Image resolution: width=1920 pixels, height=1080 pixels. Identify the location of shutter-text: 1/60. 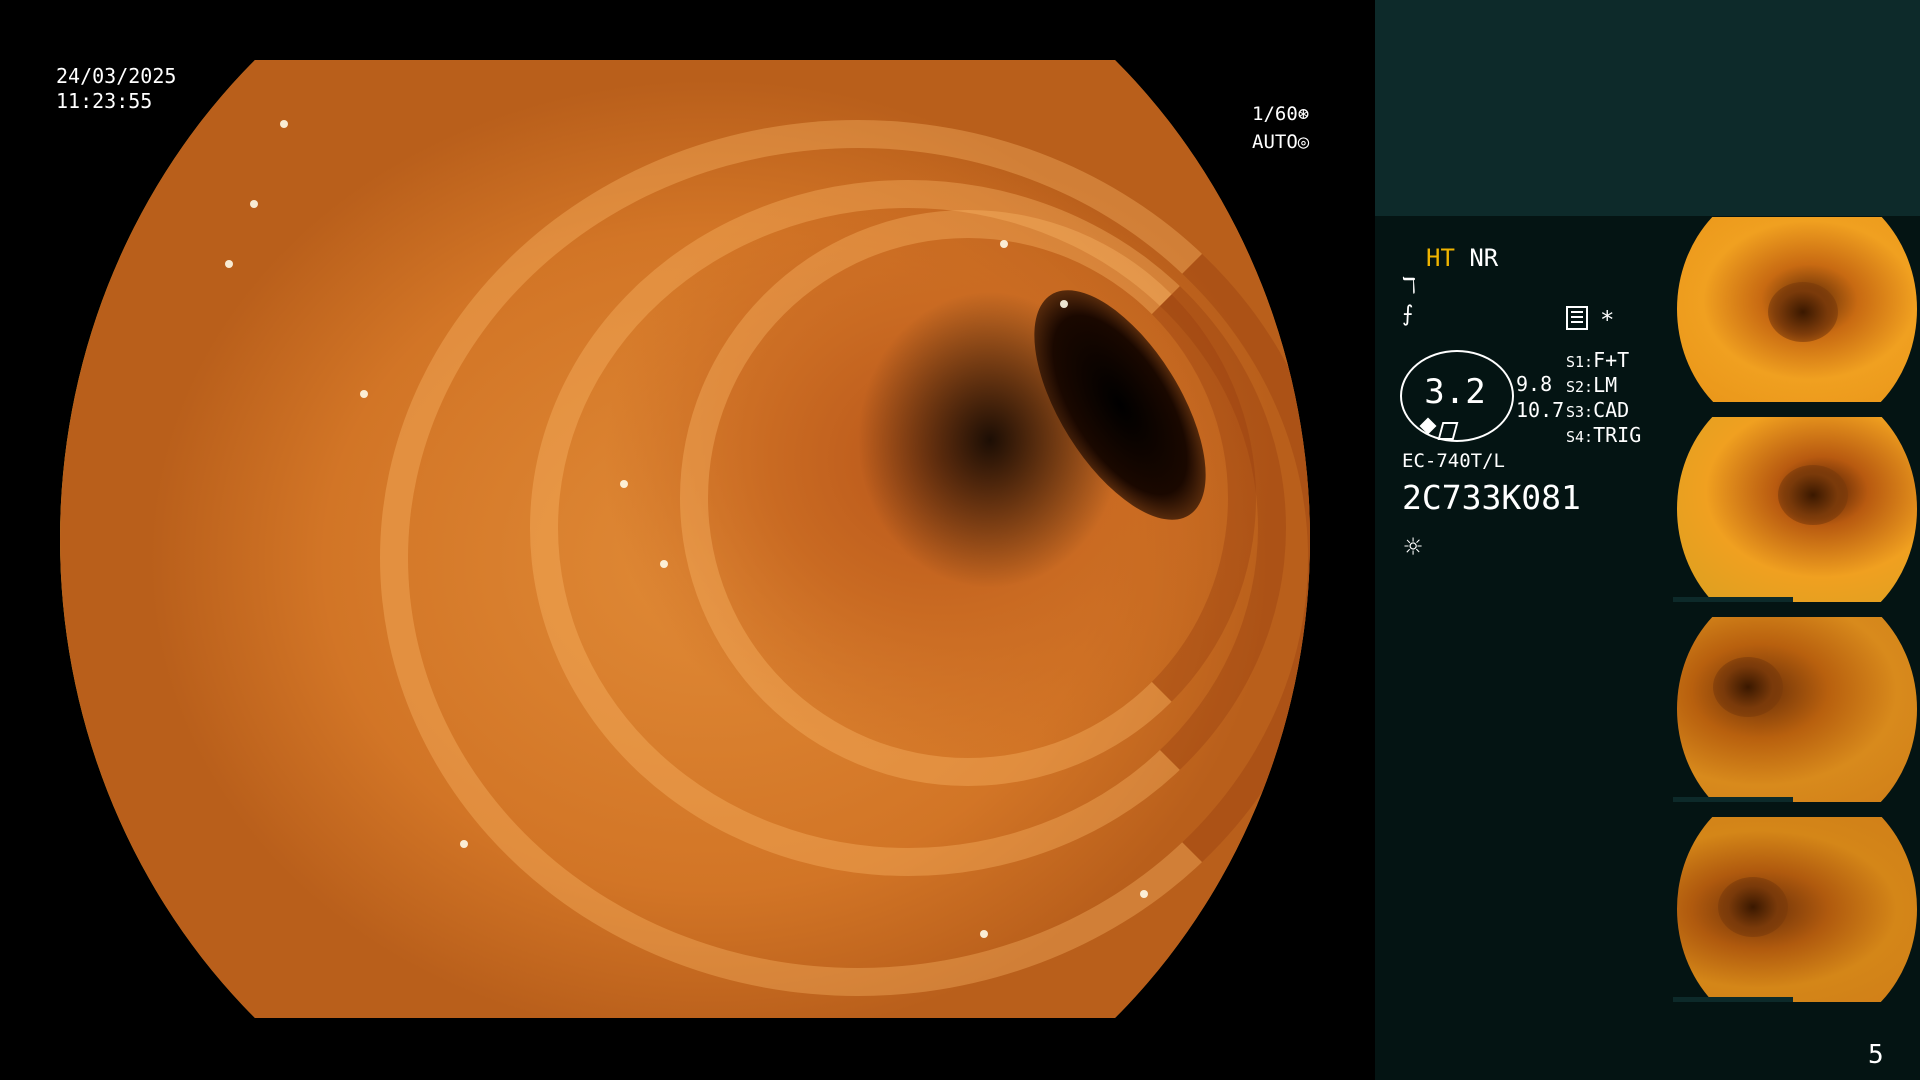
(1275, 114).